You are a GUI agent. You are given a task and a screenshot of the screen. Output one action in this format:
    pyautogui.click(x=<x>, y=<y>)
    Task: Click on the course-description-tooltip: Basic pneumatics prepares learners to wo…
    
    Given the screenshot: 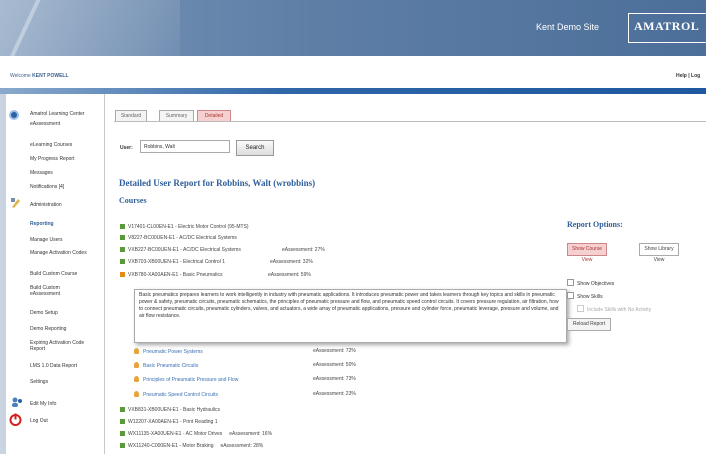 What is the action you would take?
    pyautogui.click(x=350, y=316)
    